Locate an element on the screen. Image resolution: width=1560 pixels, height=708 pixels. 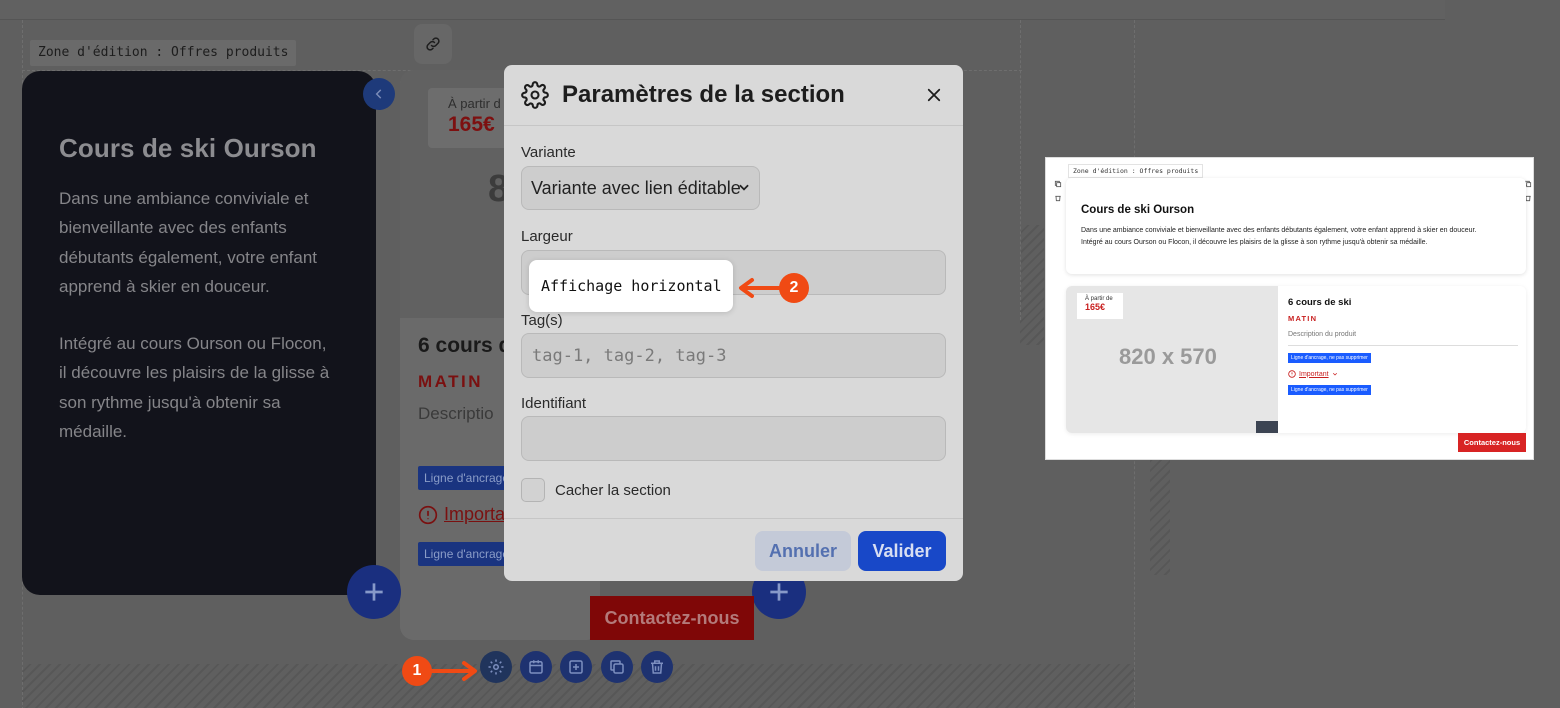
preview-product-title: 6 cours de ski is located at coordinates (1320, 302).